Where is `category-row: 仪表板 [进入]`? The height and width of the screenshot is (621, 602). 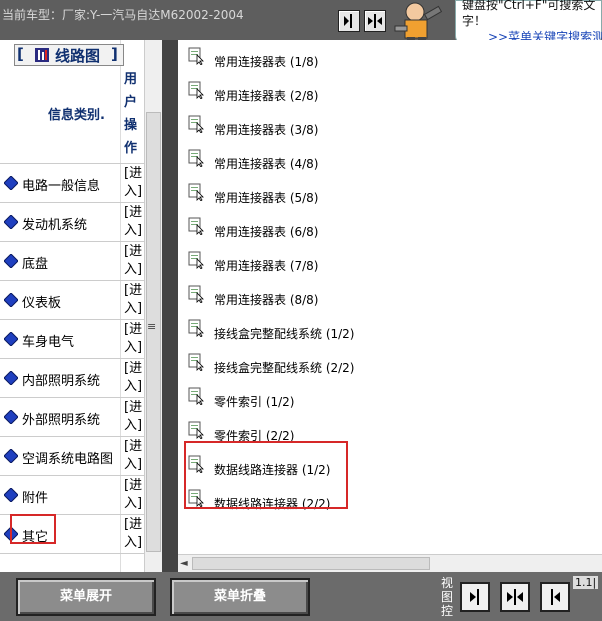 category-row: 仪表板 [进入] is located at coordinates (72, 300).